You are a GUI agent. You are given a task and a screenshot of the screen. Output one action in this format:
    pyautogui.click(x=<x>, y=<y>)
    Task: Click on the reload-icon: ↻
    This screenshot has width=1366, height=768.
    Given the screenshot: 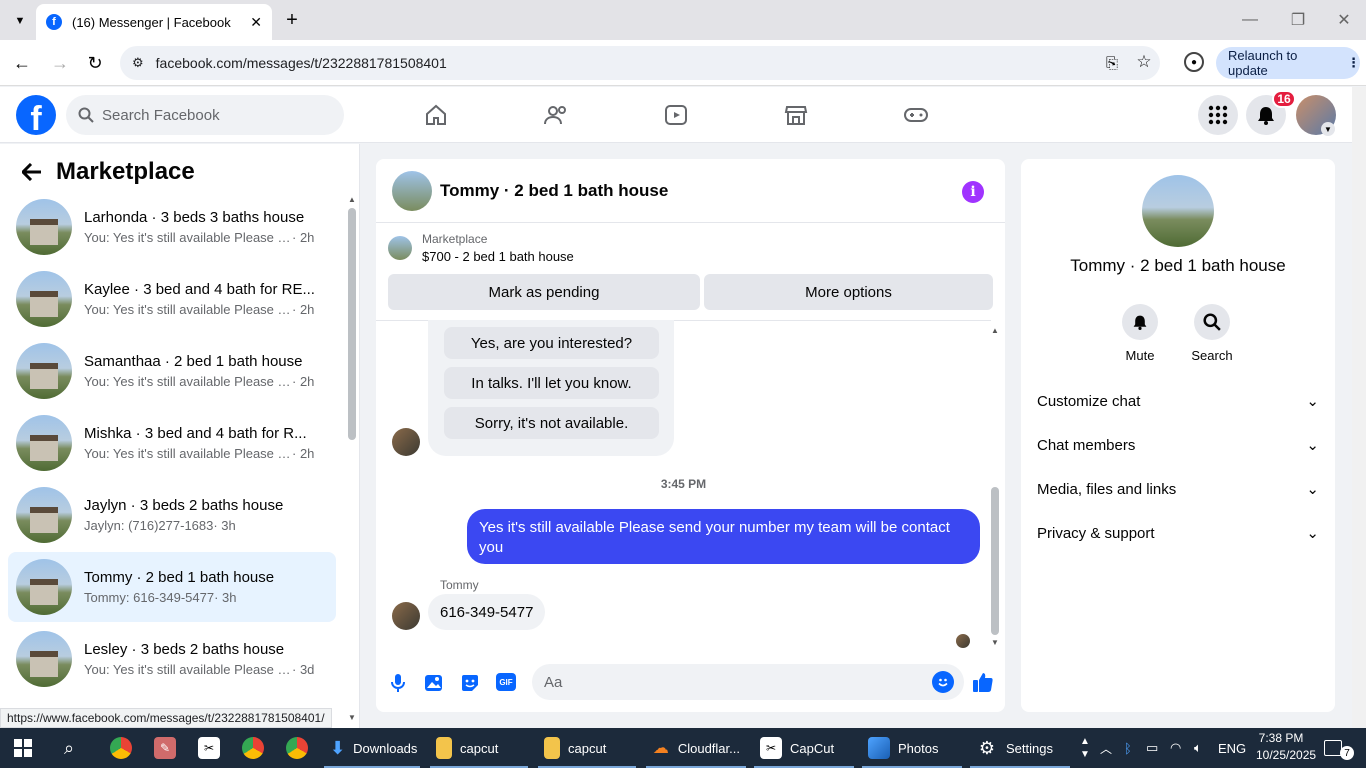 What is the action you would take?
    pyautogui.click(x=95, y=63)
    